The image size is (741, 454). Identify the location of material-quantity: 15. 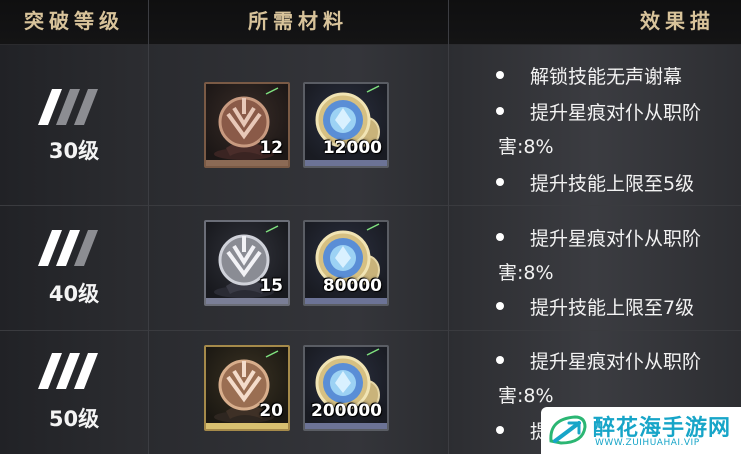
(271, 286).